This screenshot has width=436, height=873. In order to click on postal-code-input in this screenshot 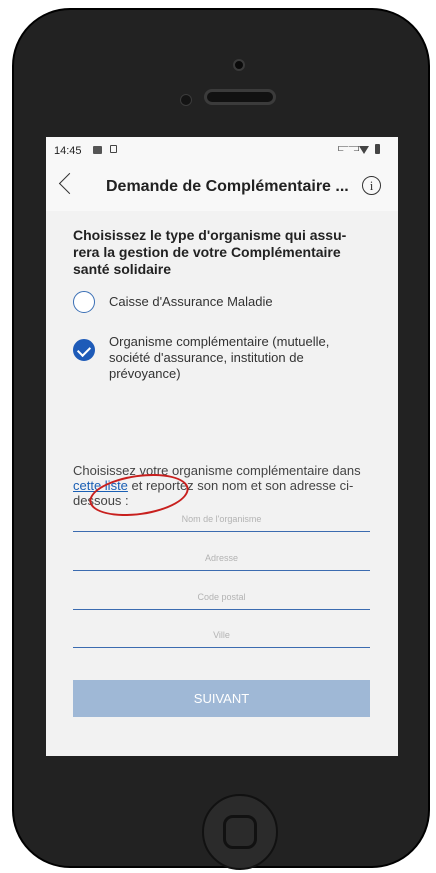, I will do `click(221, 597)`.